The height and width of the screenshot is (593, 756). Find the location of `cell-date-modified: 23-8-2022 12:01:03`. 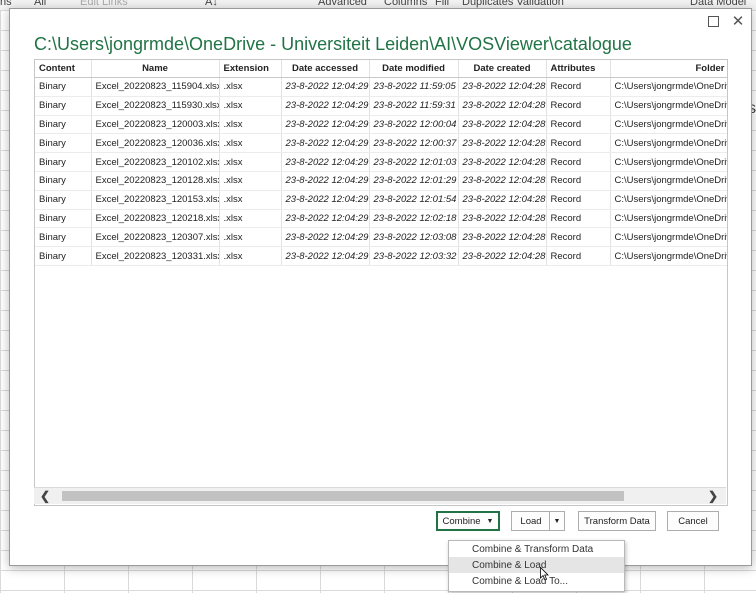

cell-date-modified: 23-8-2022 12:01:03 is located at coordinates (414, 162).